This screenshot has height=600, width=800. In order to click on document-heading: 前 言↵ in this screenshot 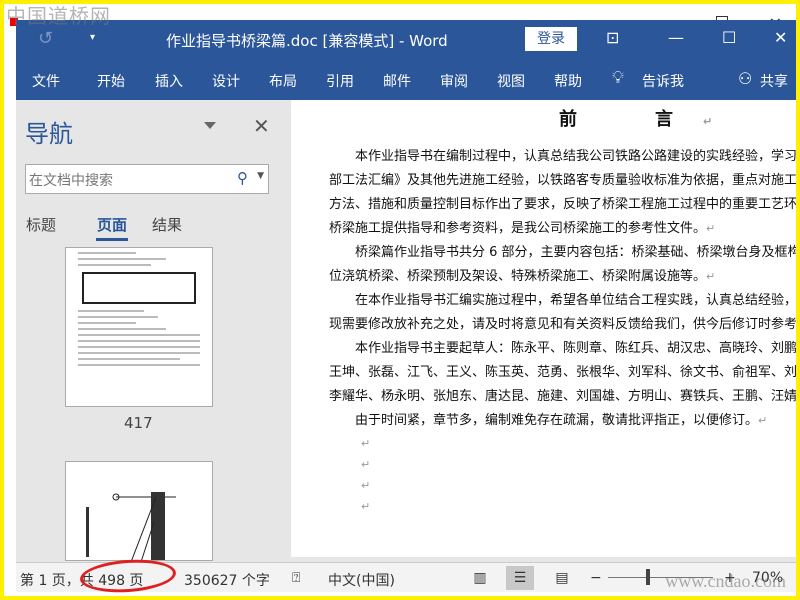, I will do `click(651, 119)`.